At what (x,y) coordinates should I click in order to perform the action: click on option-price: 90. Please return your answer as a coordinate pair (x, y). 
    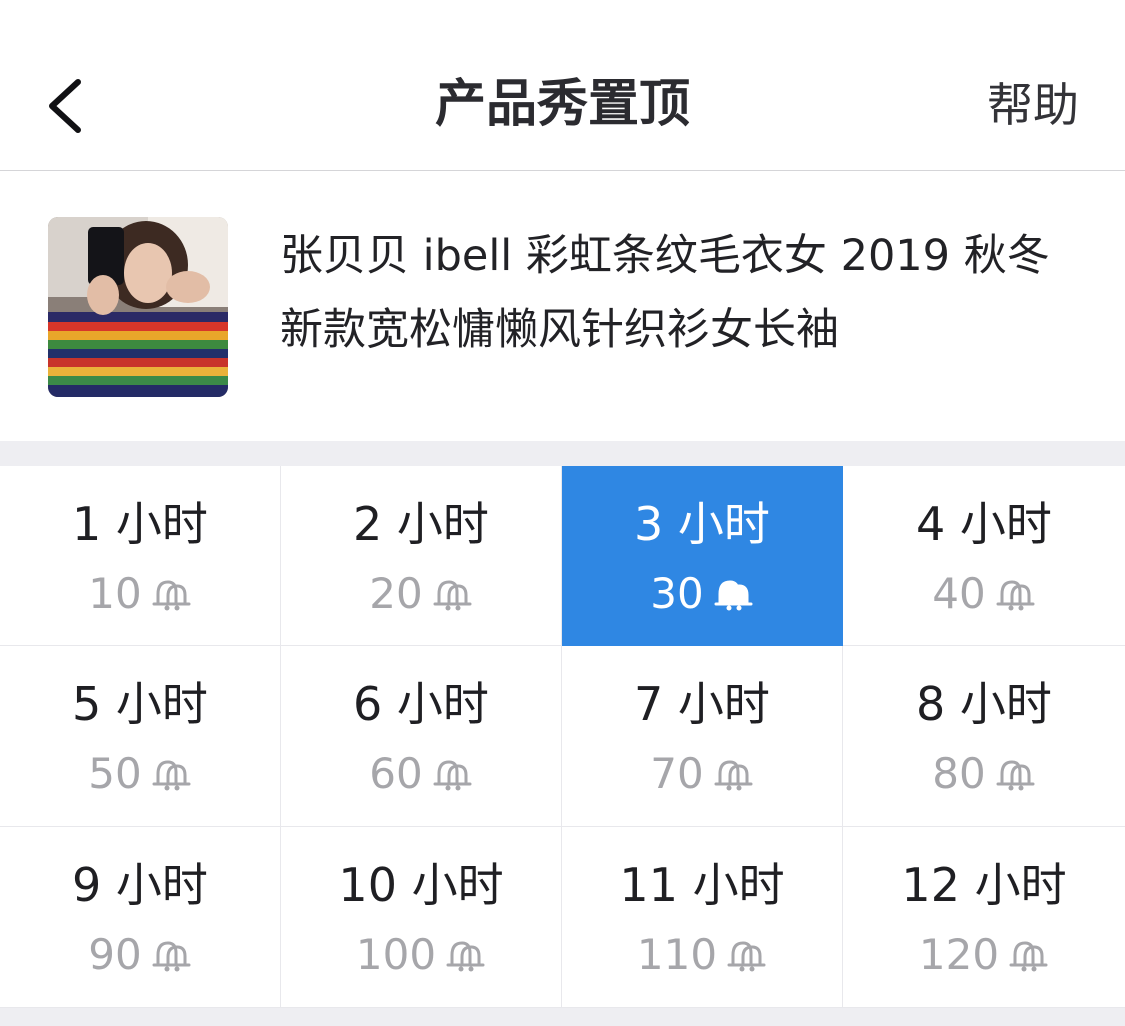
    Looking at the image, I should click on (115, 954).